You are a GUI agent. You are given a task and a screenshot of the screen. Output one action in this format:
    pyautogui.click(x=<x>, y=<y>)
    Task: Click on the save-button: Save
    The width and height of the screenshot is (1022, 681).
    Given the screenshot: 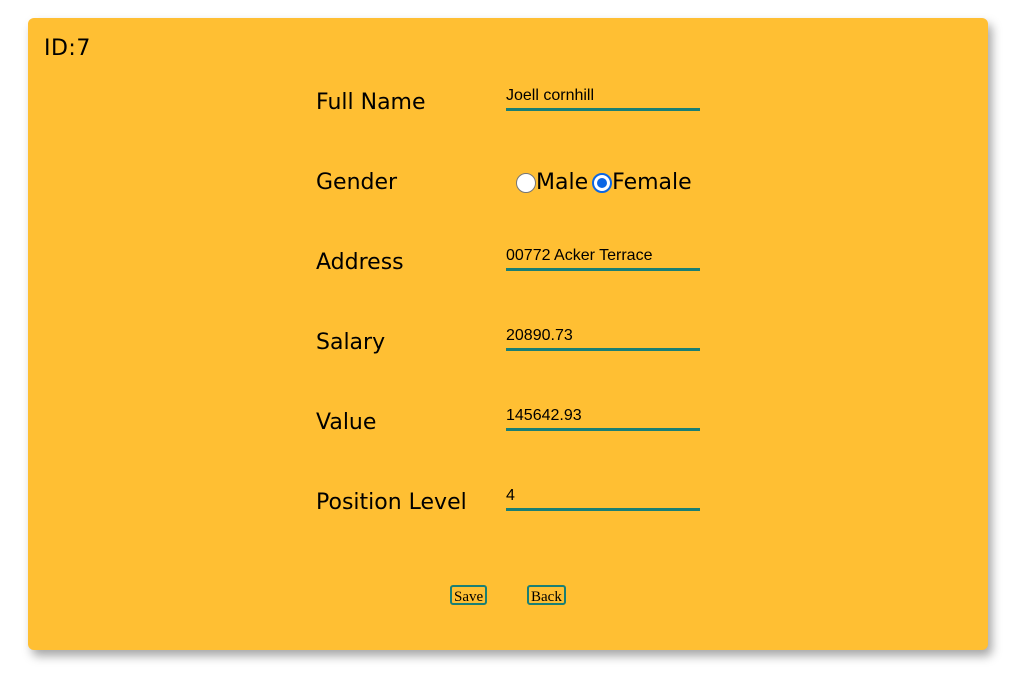 What is the action you would take?
    pyautogui.click(x=469, y=595)
    